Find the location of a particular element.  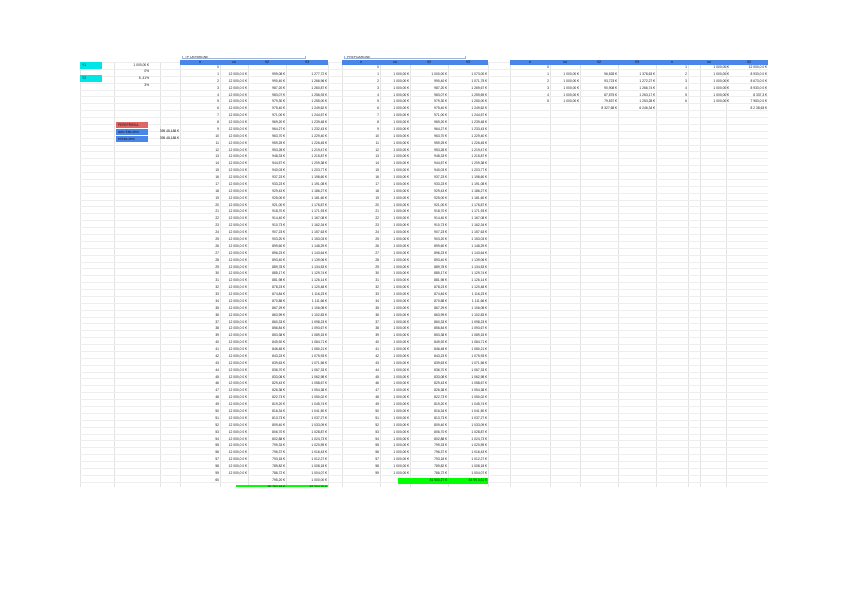

table-cell: 944,57 € is located at coordinates (440, 163).